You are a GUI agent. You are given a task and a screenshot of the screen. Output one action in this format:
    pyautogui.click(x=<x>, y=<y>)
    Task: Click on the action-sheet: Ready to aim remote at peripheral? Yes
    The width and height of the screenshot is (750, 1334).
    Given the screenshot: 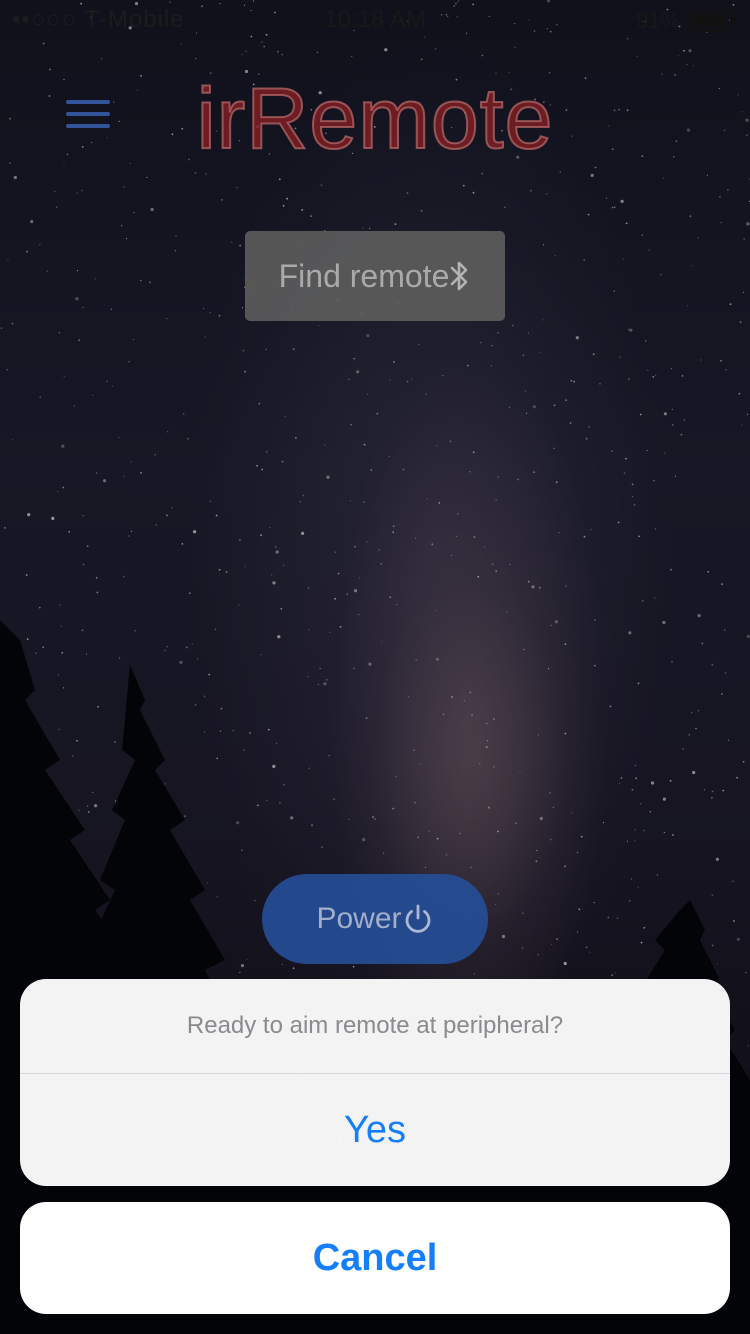 What is the action you would take?
    pyautogui.click(x=375, y=1082)
    